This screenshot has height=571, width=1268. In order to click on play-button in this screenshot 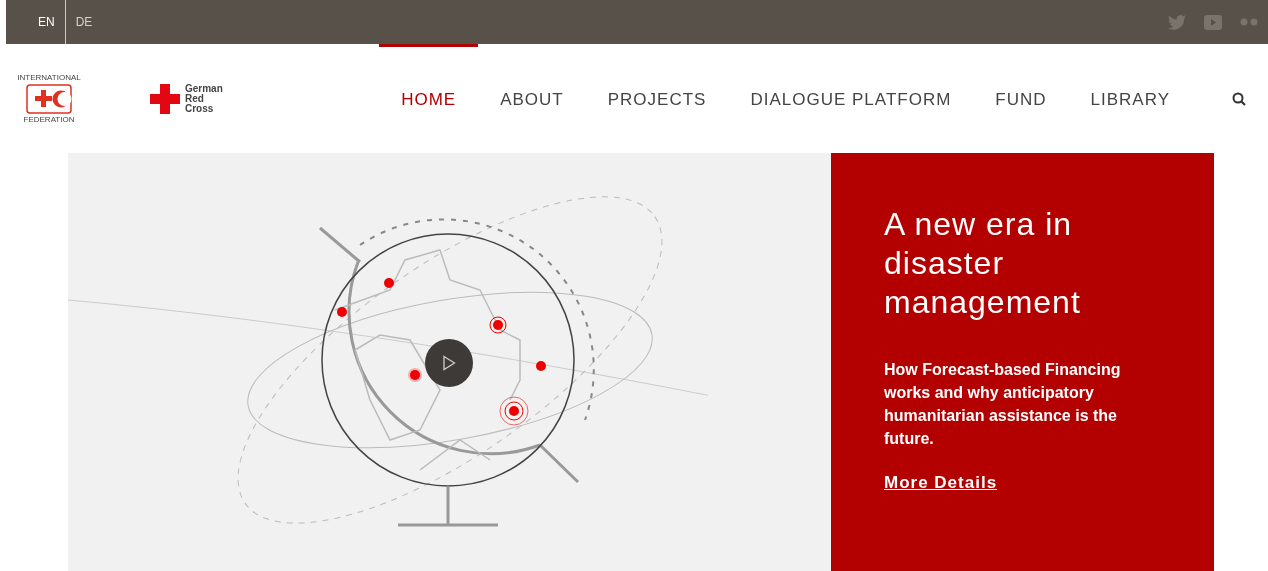, I will do `click(449, 363)`.